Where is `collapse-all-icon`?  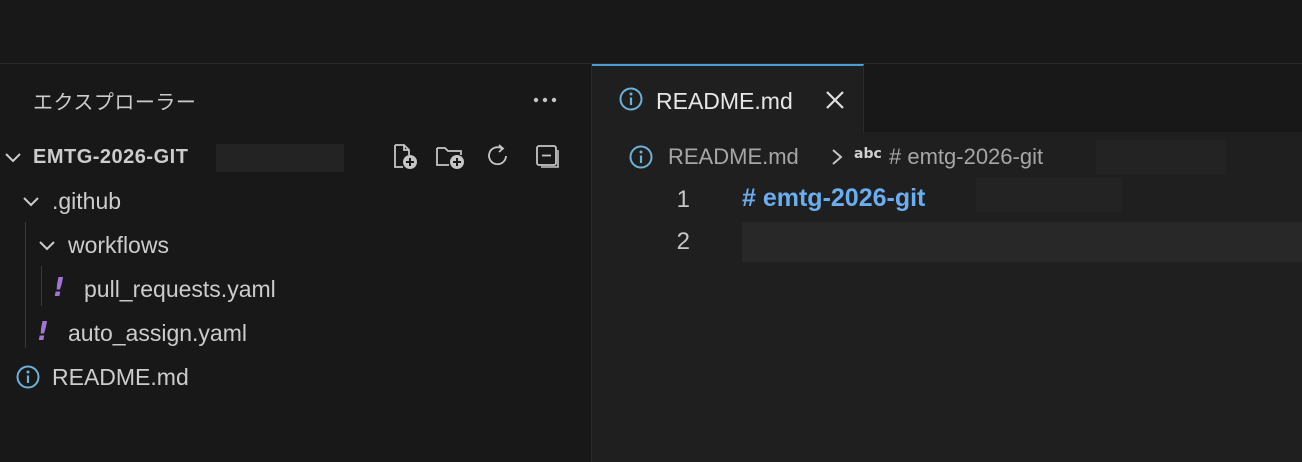 collapse-all-icon is located at coordinates (547, 156).